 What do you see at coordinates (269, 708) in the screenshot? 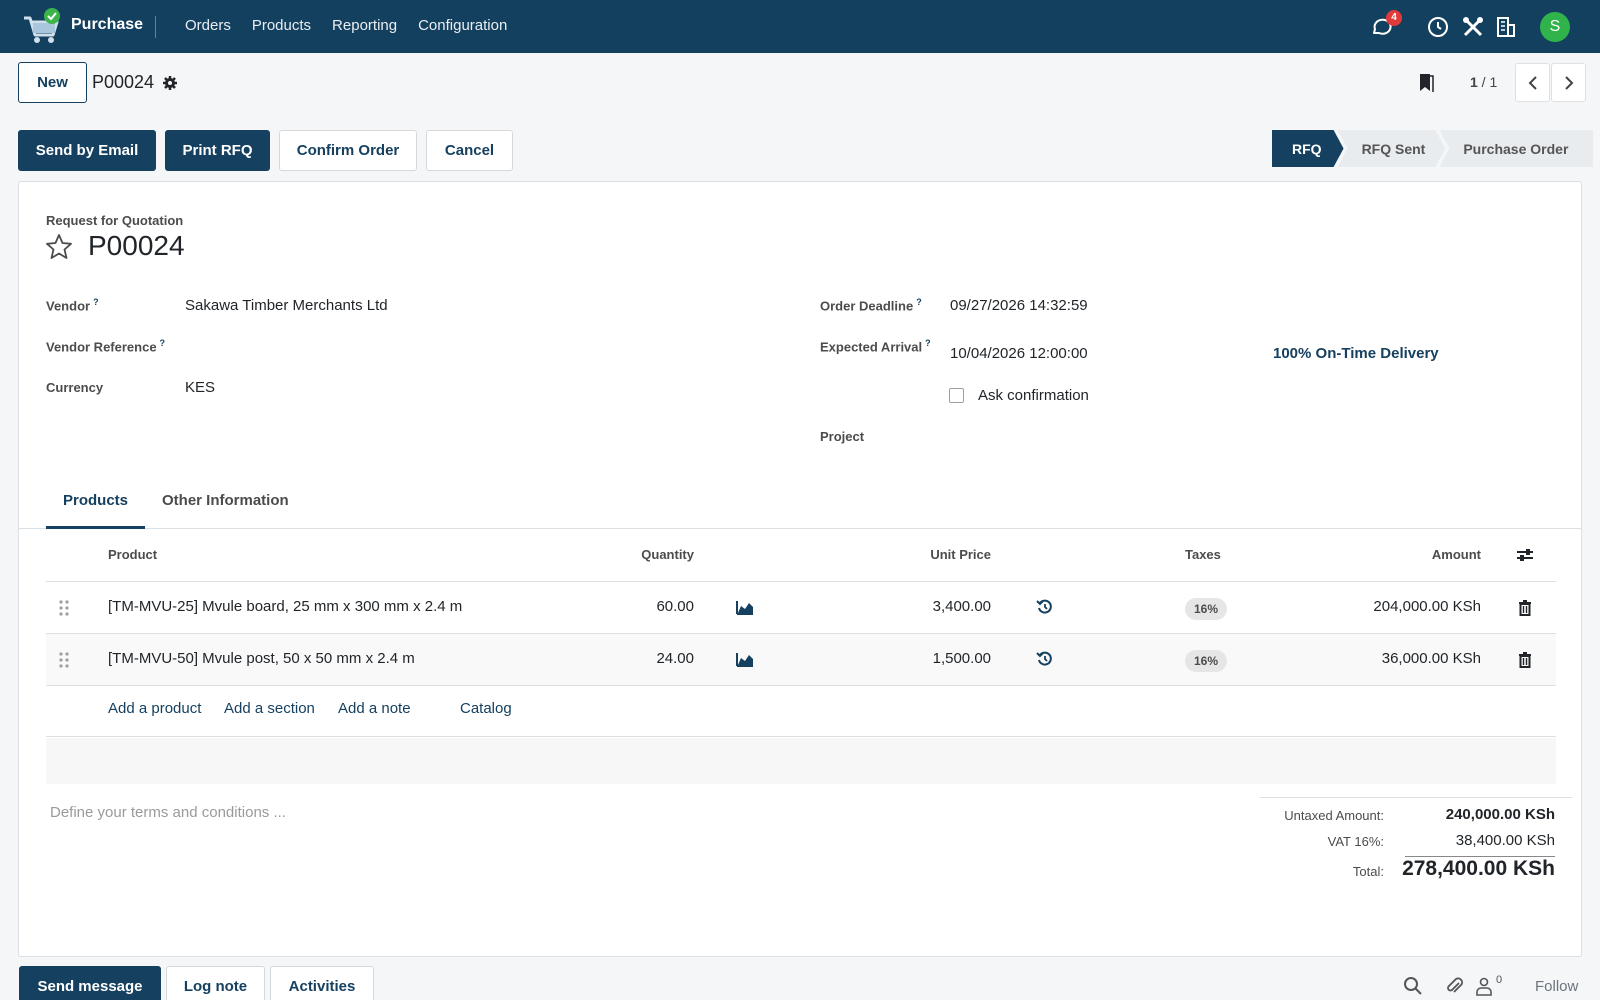
I see `add-section-link: Add a section` at bounding box center [269, 708].